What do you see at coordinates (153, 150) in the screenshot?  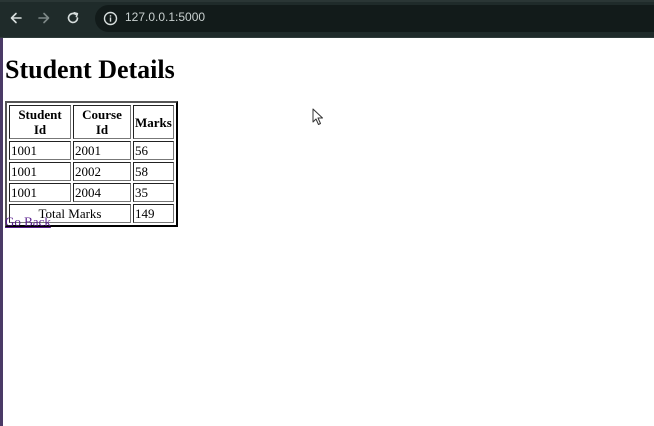 I see `cell-marks: 56` at bounding box center [153, 150].